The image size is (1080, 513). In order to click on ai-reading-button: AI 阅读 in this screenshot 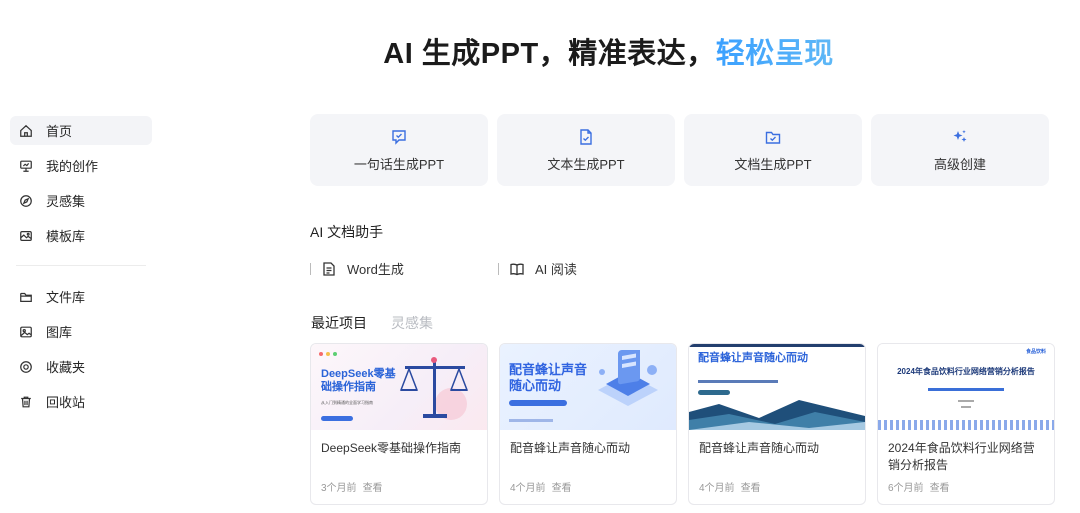, I will do `click(537, 268)`.